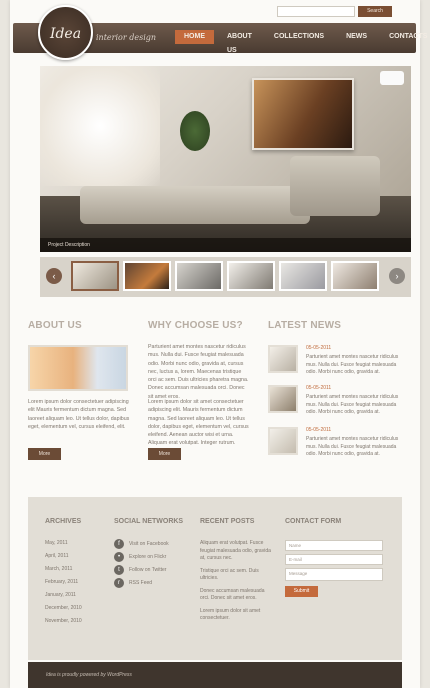  What do you see at coordinates (119, 582) in the screenshot?
I see `rss-icon: r` at bounding box center [119, 582].